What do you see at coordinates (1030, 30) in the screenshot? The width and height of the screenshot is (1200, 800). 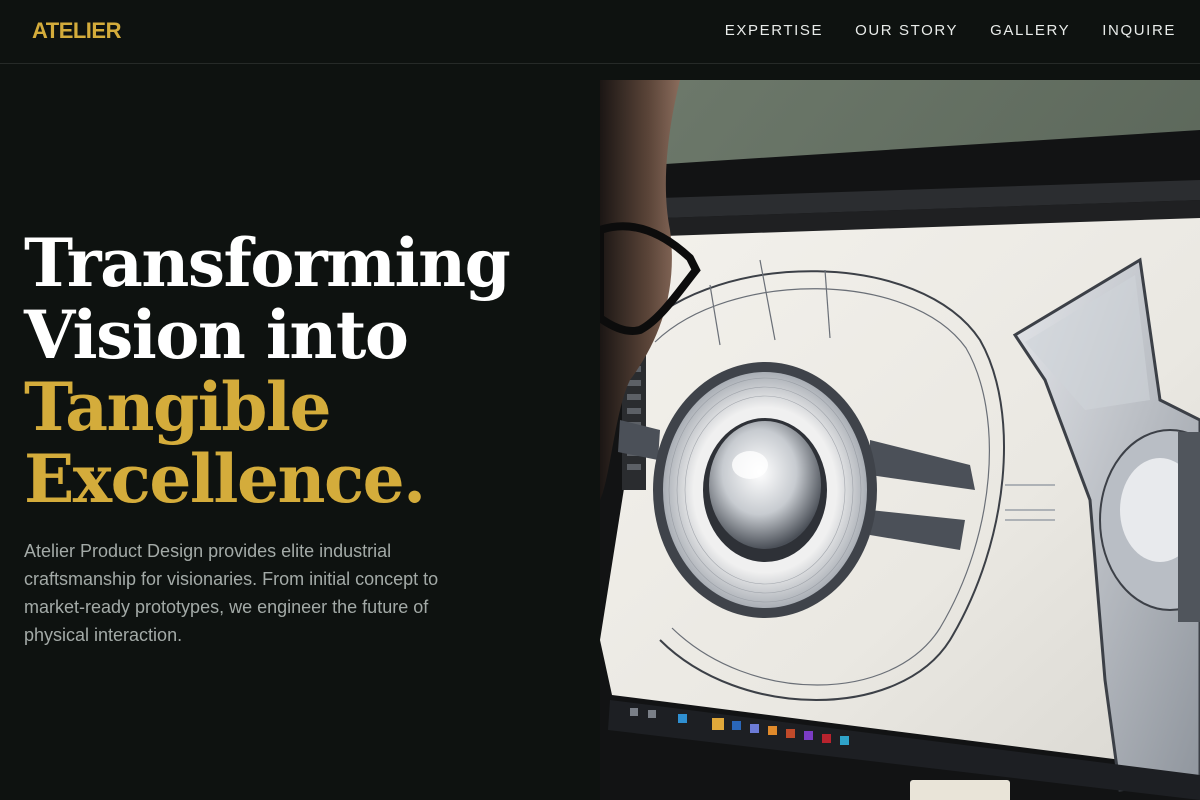 I see `nav-link-gallery: GALLERY` at bounding box center [1030, 30].